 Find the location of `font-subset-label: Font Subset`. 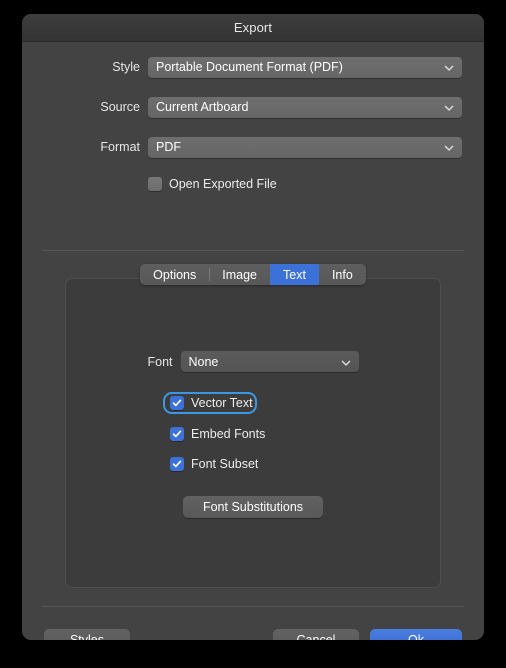

font-subset-label: Font Subset is located at coordinates (225, 464).